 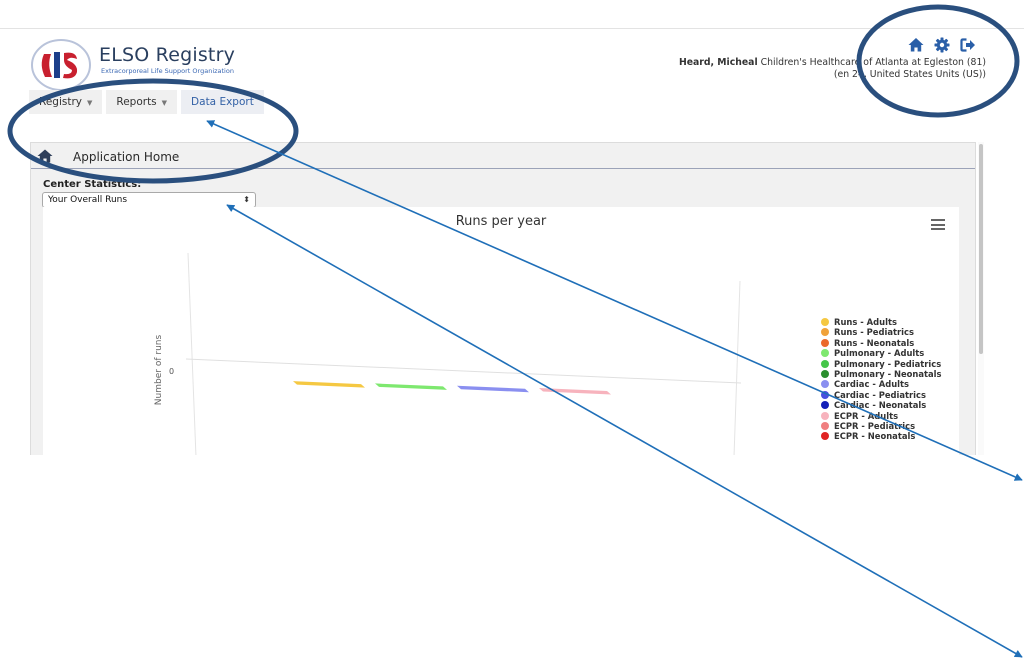 I want to click on nav-registry-label: Registry, so click(x=60, y=102).